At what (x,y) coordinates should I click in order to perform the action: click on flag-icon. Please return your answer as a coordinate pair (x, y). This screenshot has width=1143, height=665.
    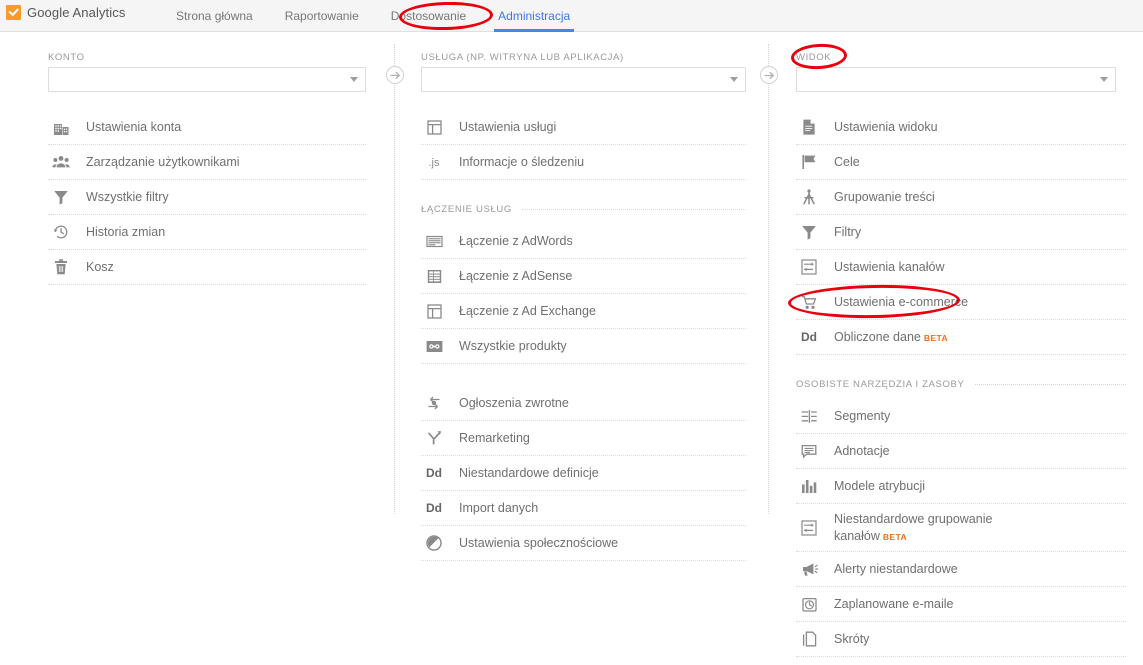
    Looking at the image, I should click on (809, 162).